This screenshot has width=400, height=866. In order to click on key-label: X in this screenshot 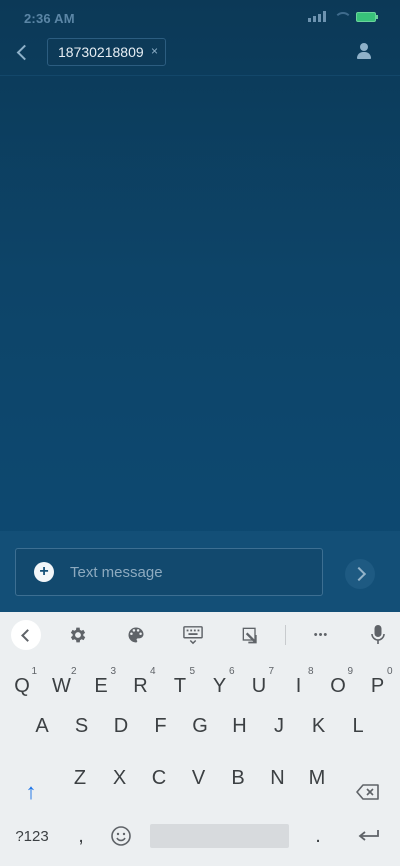, I will do `click(119, 777)`.